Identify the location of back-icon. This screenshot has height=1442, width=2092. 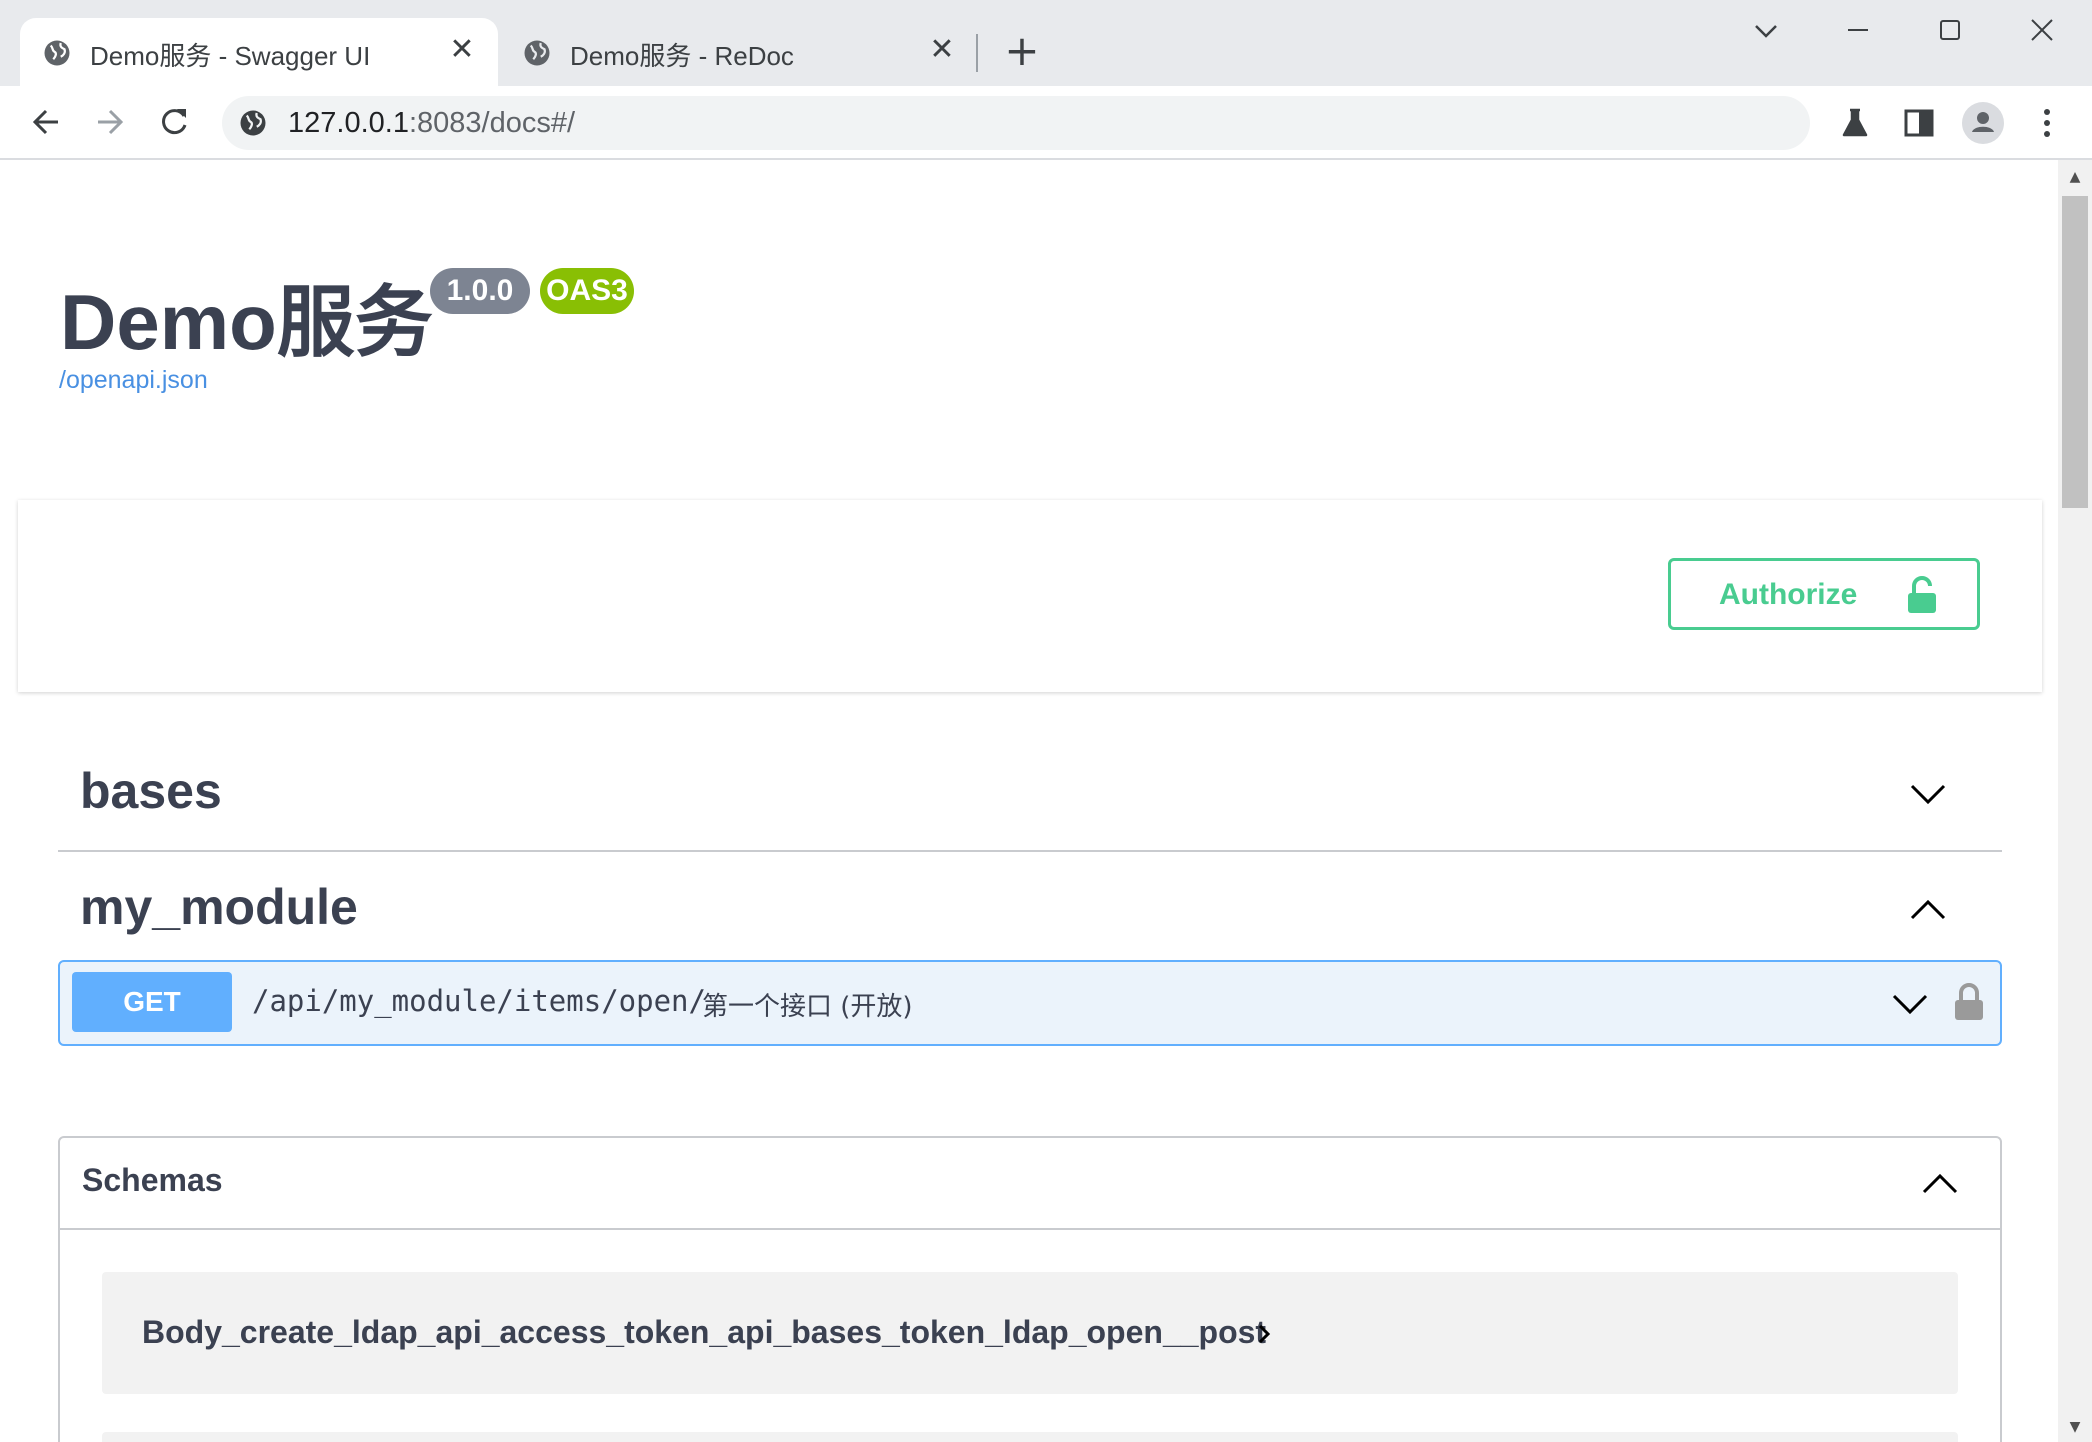
(46, 122).